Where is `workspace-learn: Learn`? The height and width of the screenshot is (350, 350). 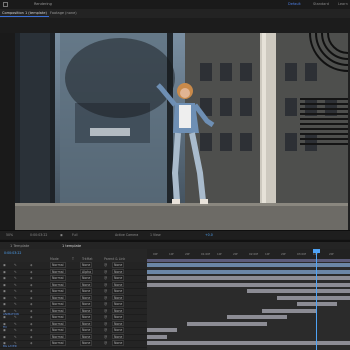
workspace-learn: Learn is located at coordinates (343, 4).